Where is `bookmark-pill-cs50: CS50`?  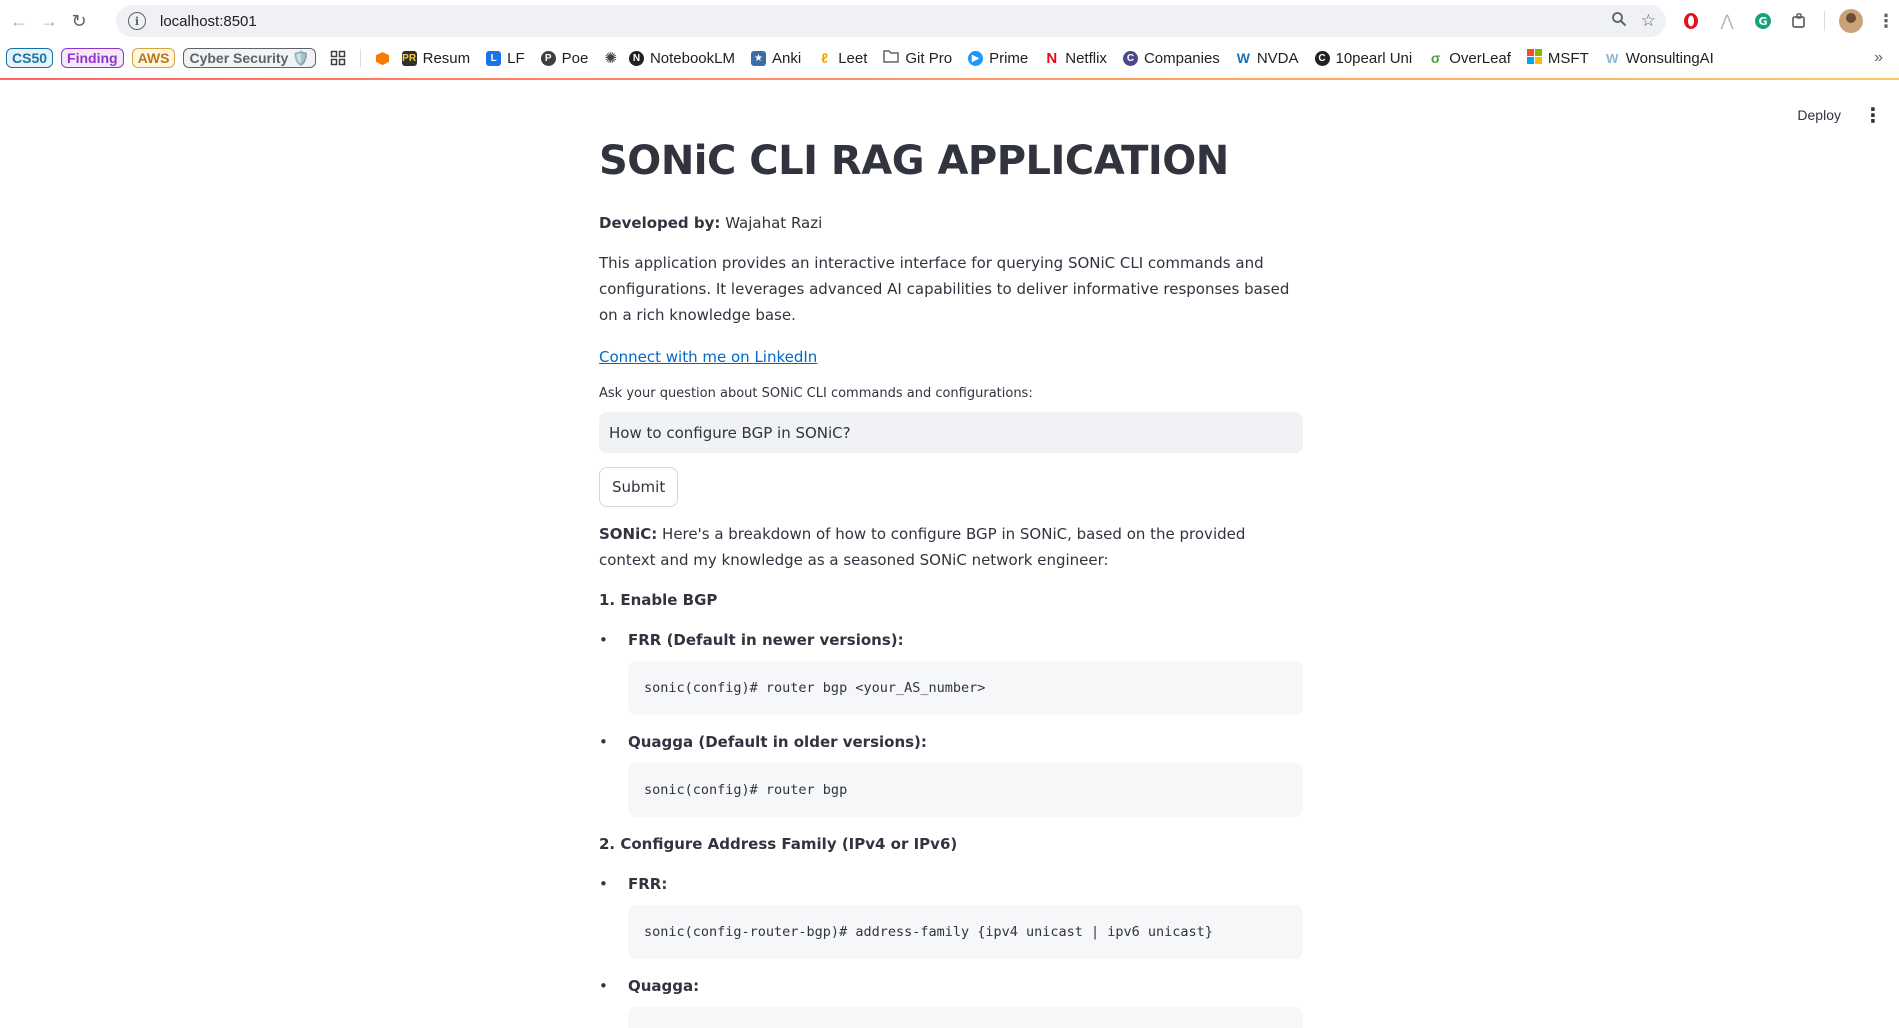
bookmark-pill-cs50: CS50 is located at coordinates (30, 58).